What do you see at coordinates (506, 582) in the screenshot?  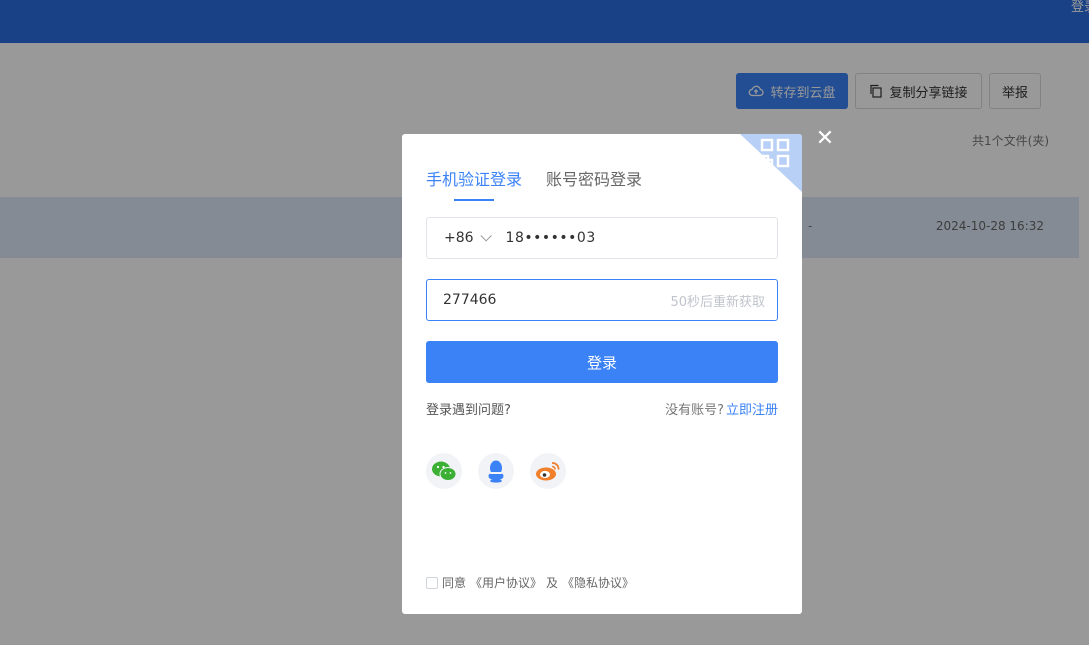 I see `user-agreement-link: 《用户协议》` at bounding box center [506, 582].